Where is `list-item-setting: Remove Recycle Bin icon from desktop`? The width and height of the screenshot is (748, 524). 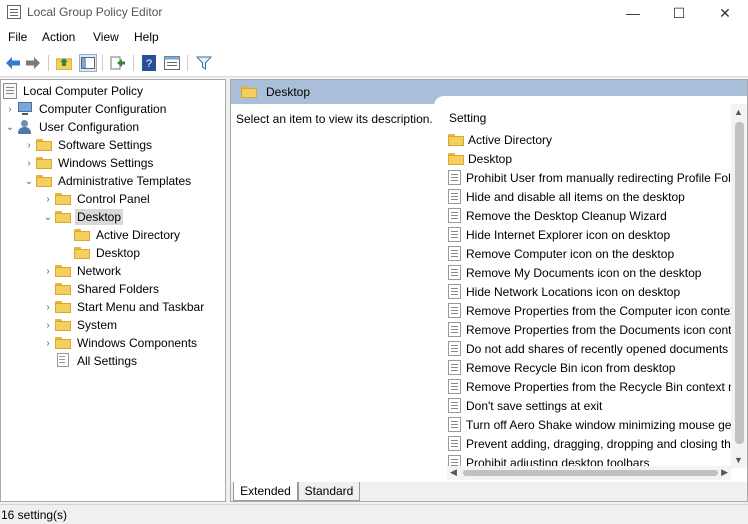 list-item-setting: Remove Recycle Bin icon from desktop is located at coordinates (561, 367).